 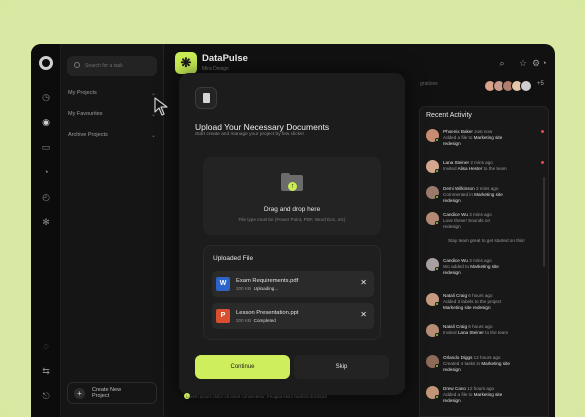 I want to click on powerpoint-file-icon: P, so click(x=223, y=316).